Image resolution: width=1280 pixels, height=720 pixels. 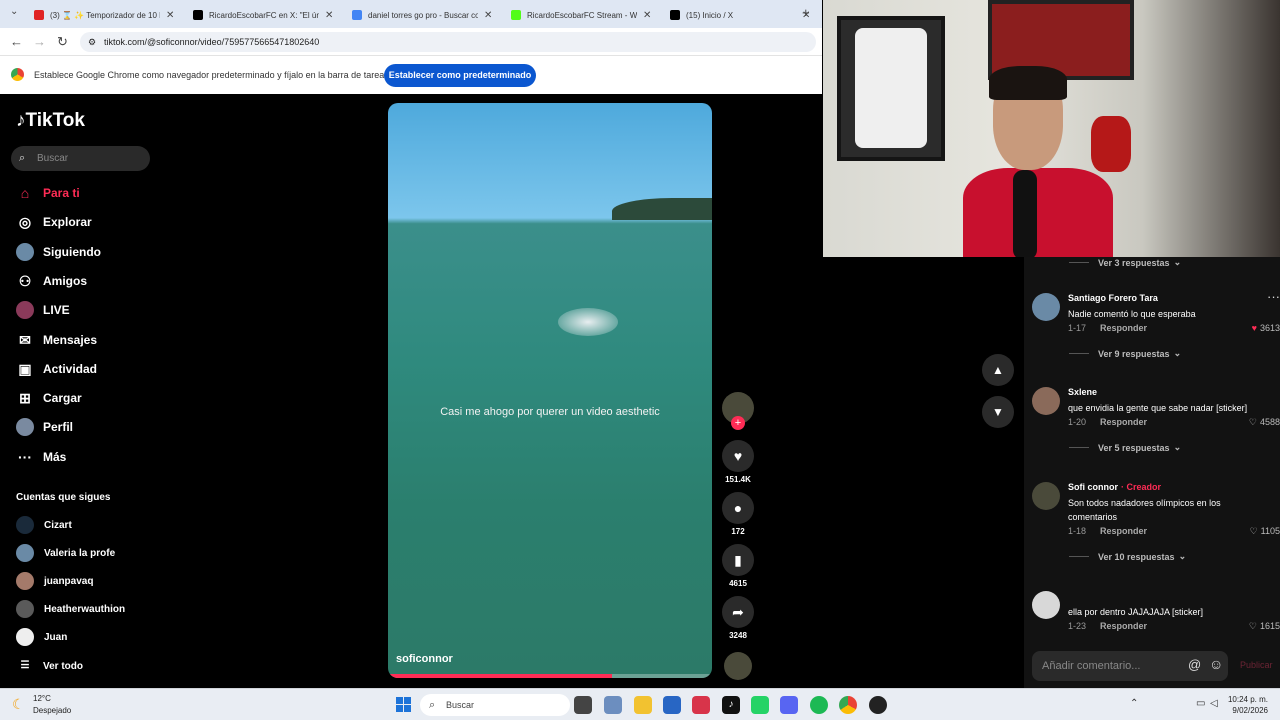 What do you see at coordinates (738, 514) in the screenshot?
I see `comment-button: ● 172` at bounding box center [738, 514].